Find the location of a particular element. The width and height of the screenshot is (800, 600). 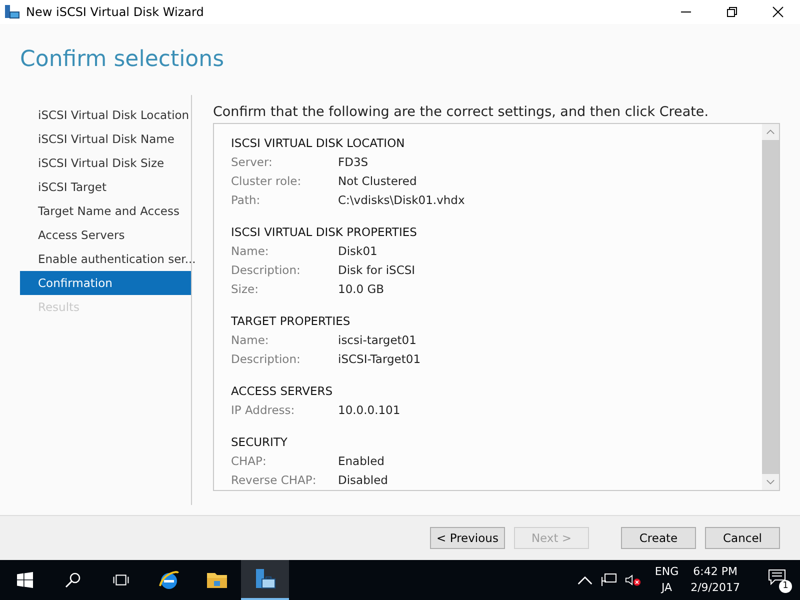

language-indicator: ENG is located at coordinates (666, 572).